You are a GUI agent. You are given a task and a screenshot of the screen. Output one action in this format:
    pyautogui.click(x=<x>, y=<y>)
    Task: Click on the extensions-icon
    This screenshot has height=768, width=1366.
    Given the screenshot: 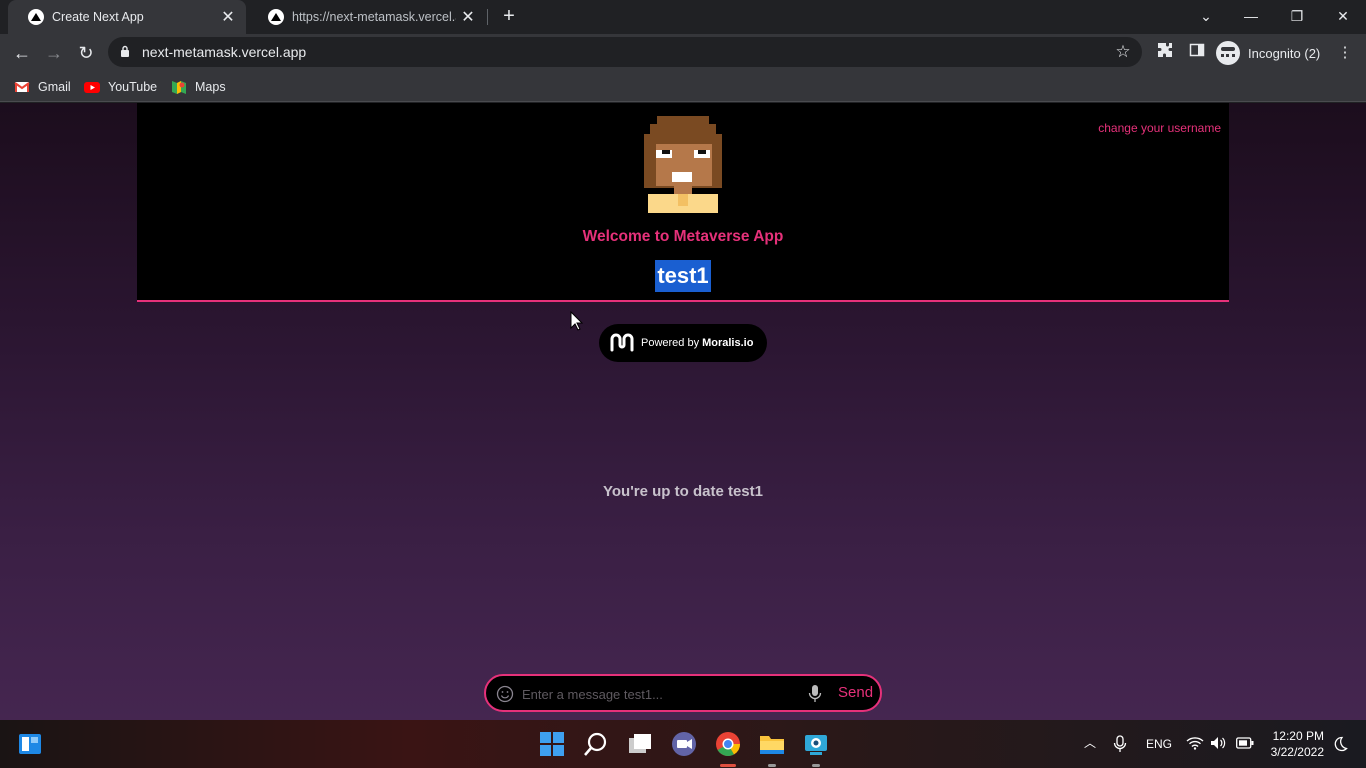 What is the action you would take?
    pyautogui.click(x=1165, y=53)
    